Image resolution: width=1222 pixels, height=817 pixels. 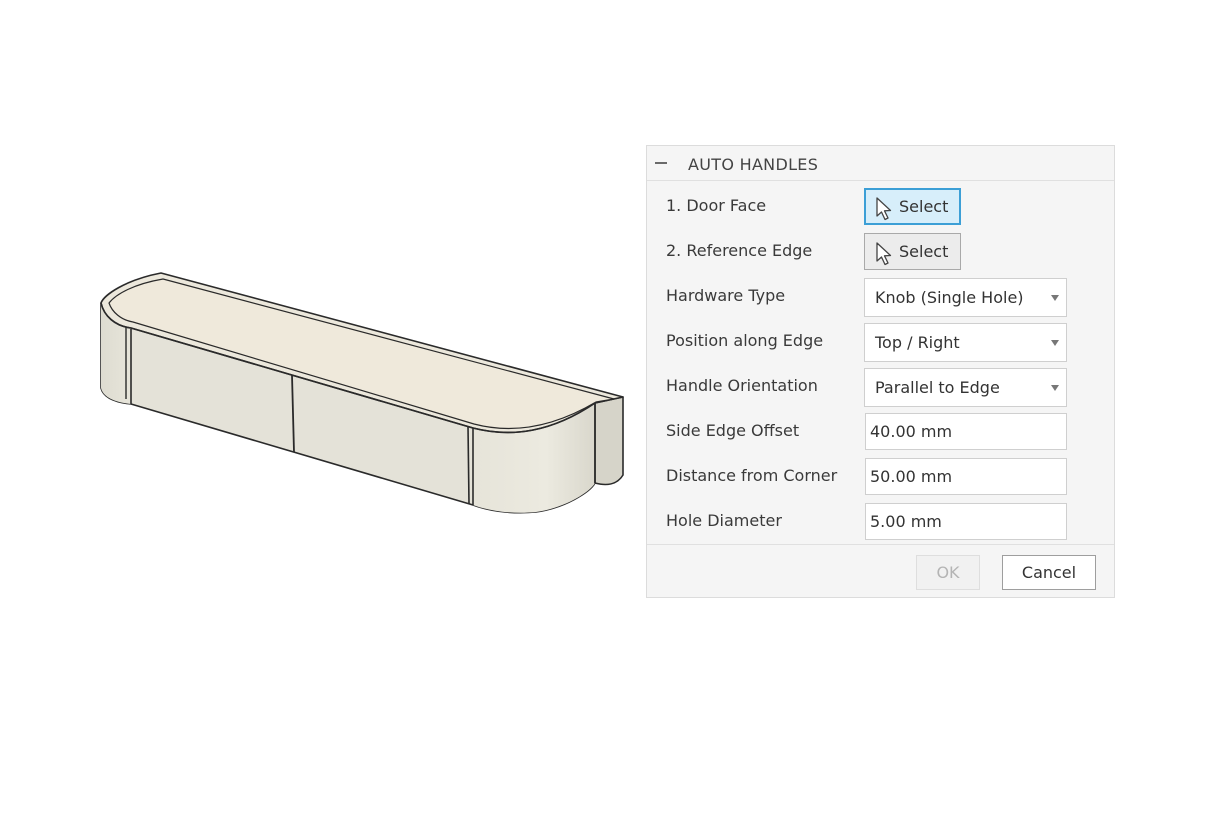 I want to click on reference-edge-label: 2. Reference Edge, so click(x=739, y=250).